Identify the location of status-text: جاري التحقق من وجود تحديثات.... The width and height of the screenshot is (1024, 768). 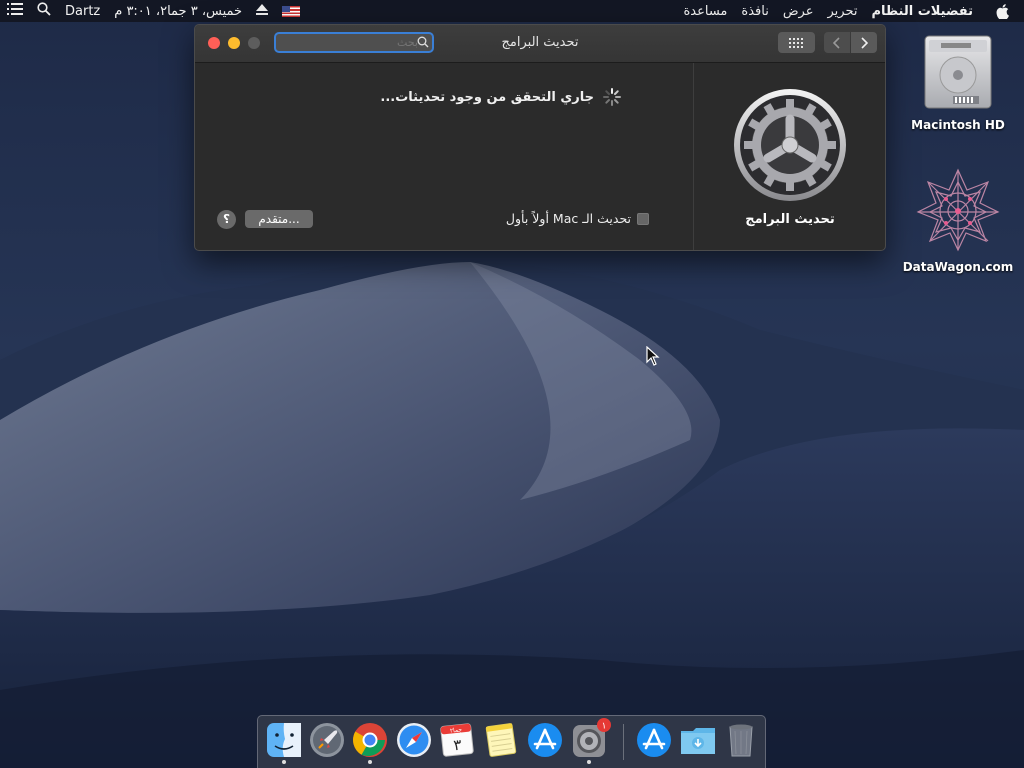
(487, 97).